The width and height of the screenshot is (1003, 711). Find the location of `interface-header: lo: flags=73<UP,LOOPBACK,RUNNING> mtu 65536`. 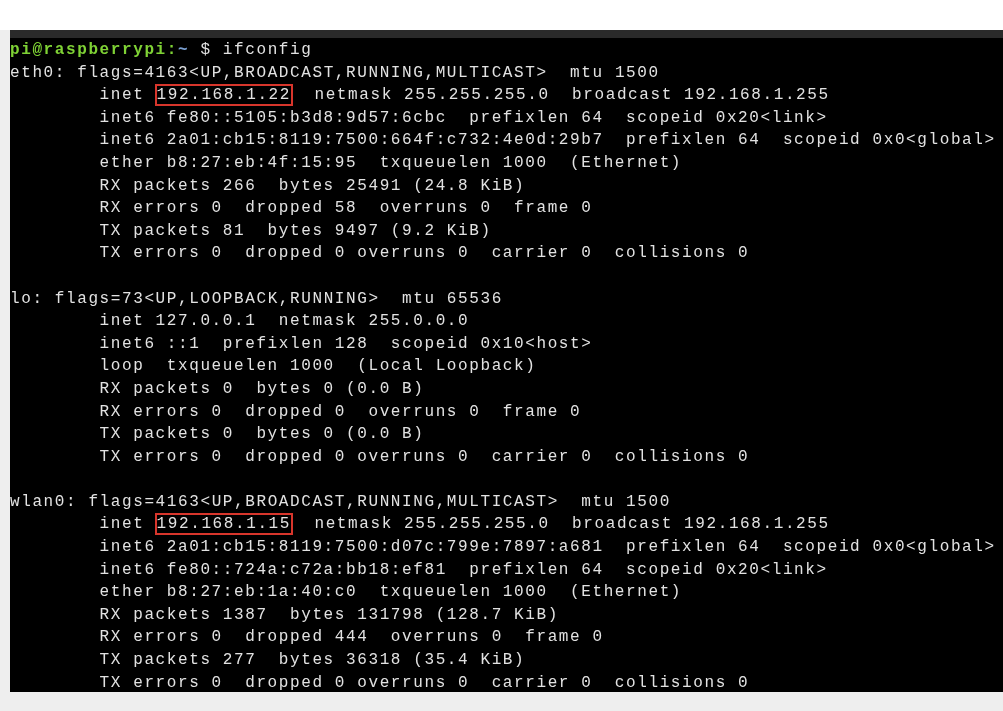

interface-header: lo: flags=73<UP,LOOPBACK,RUNNING> mtu 65536 is located at coordinates (257, 299).